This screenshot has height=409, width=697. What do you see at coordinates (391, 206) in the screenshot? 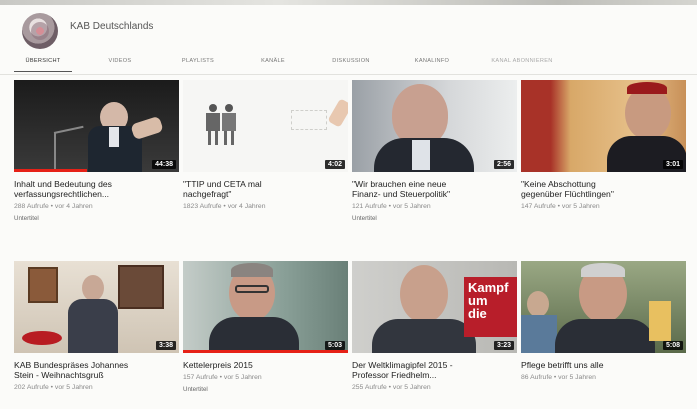
I see `video-meta: 121 Aufrufe • vor 5 Jahren` at bounding box center [391, 206].